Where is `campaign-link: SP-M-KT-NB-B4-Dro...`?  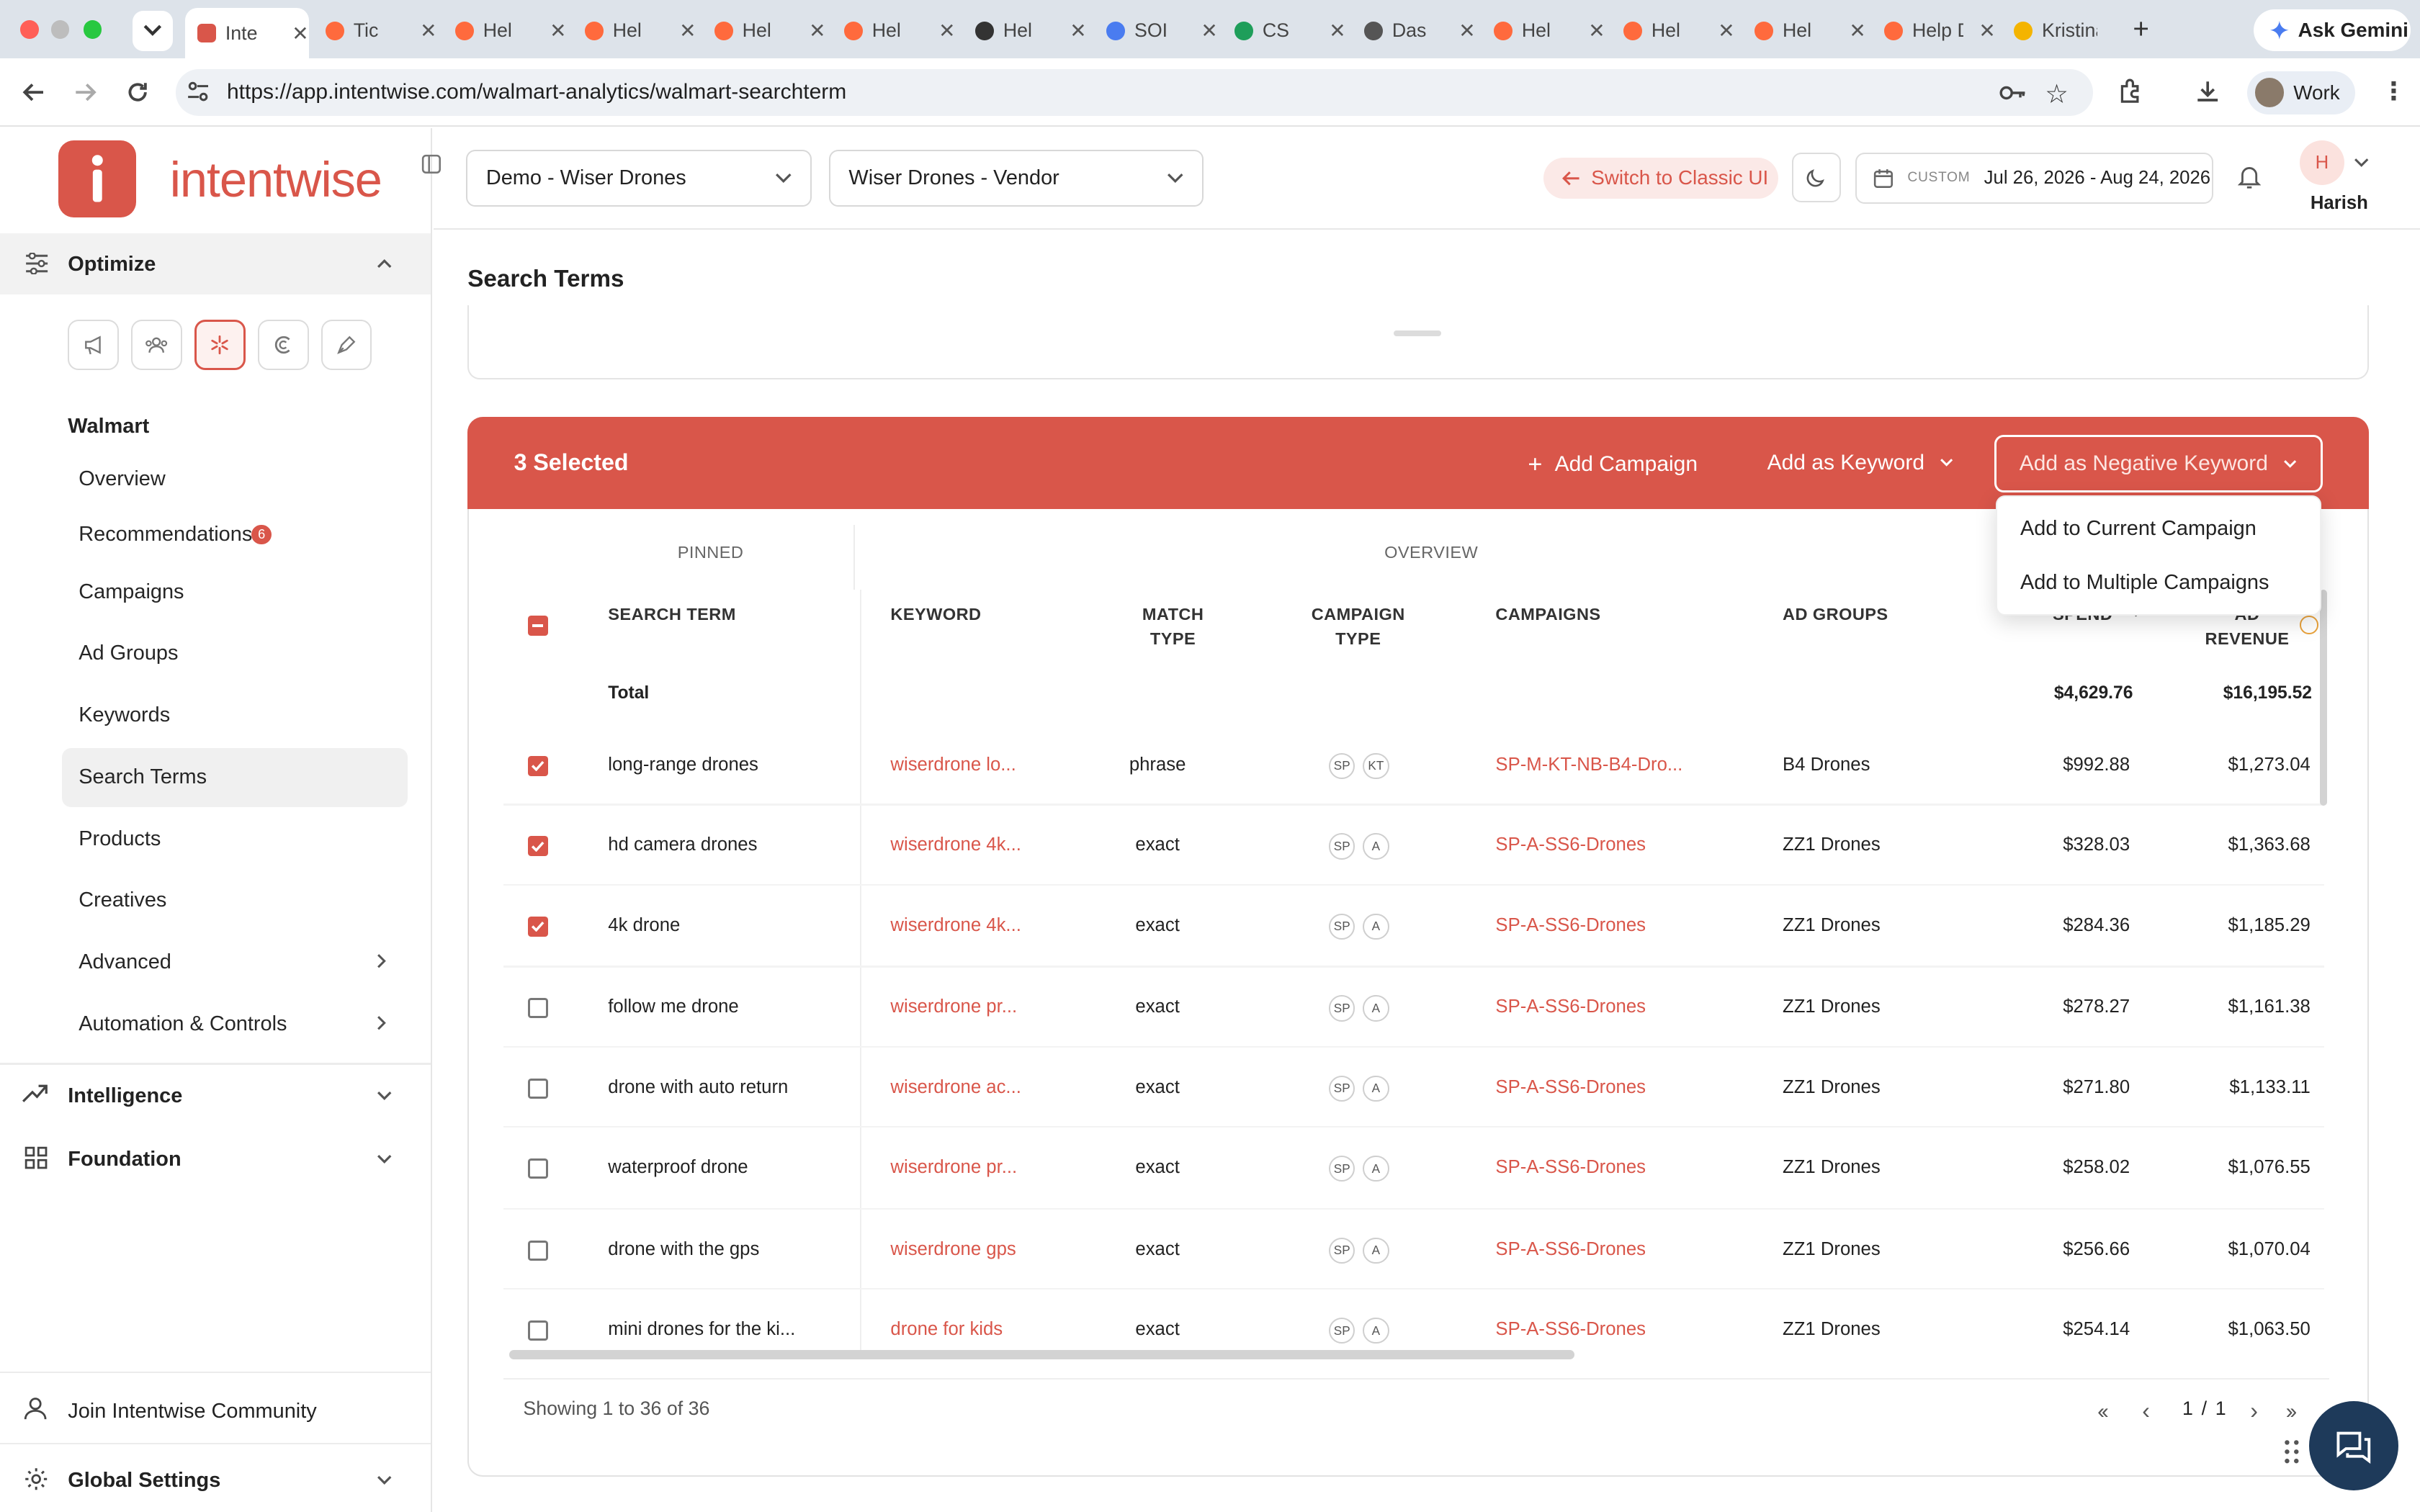
campaign-link: SP-M-KT-NB-B4-Dro... is located at coordinates (1588, 765).